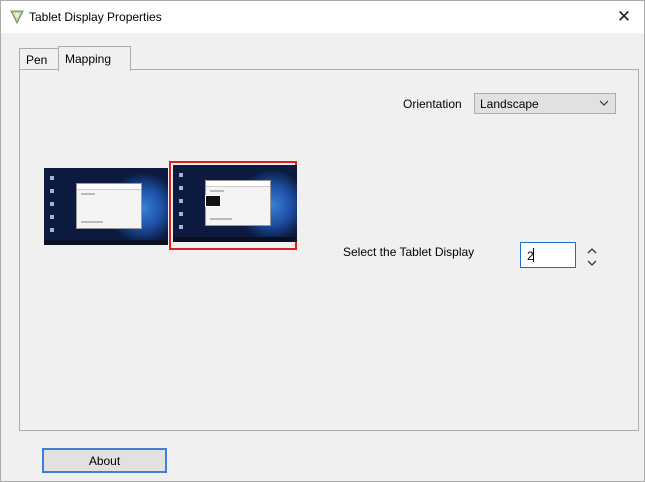 This screenshot has width=645, height=482. What do you see at coordinates (432, 104) in the screenshot?
I see `orientation-label: Orientation` at bounding box center [432, 104].